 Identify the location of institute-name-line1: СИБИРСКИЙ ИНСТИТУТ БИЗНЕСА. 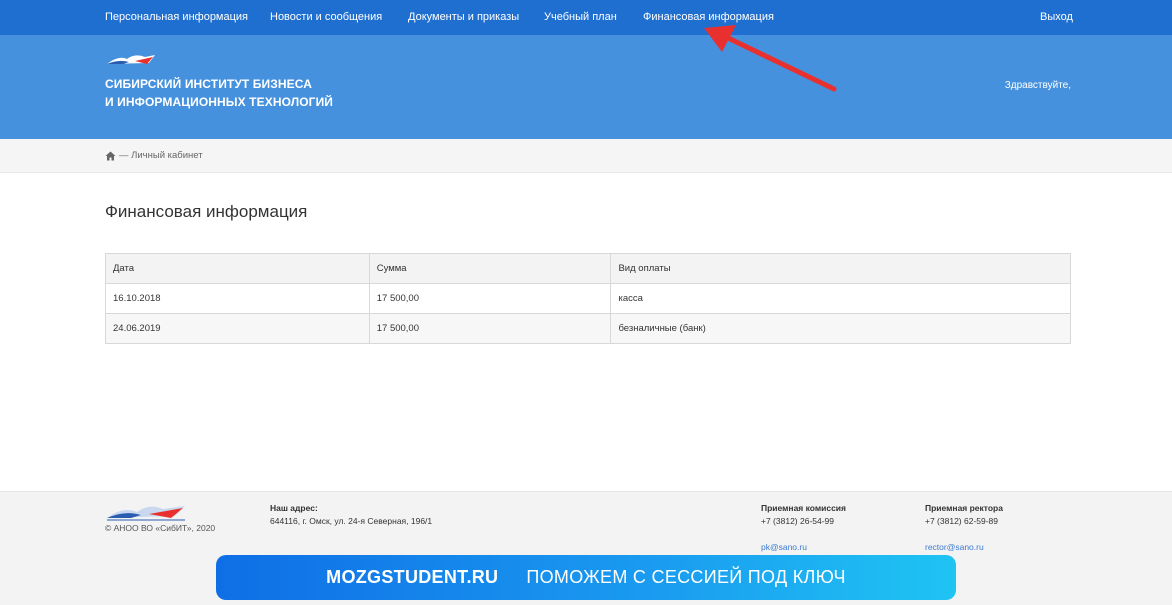
(208, 84).